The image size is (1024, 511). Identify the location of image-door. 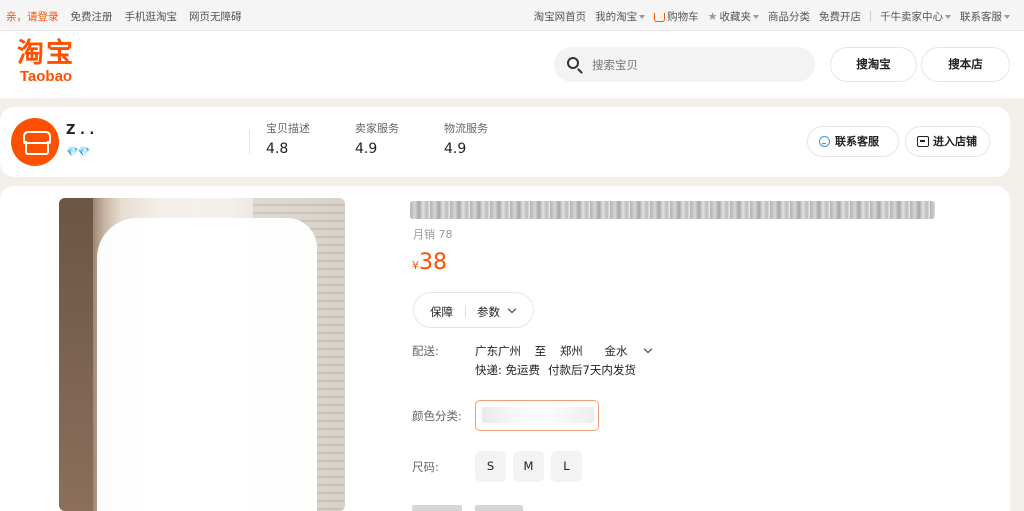
(76, 354).